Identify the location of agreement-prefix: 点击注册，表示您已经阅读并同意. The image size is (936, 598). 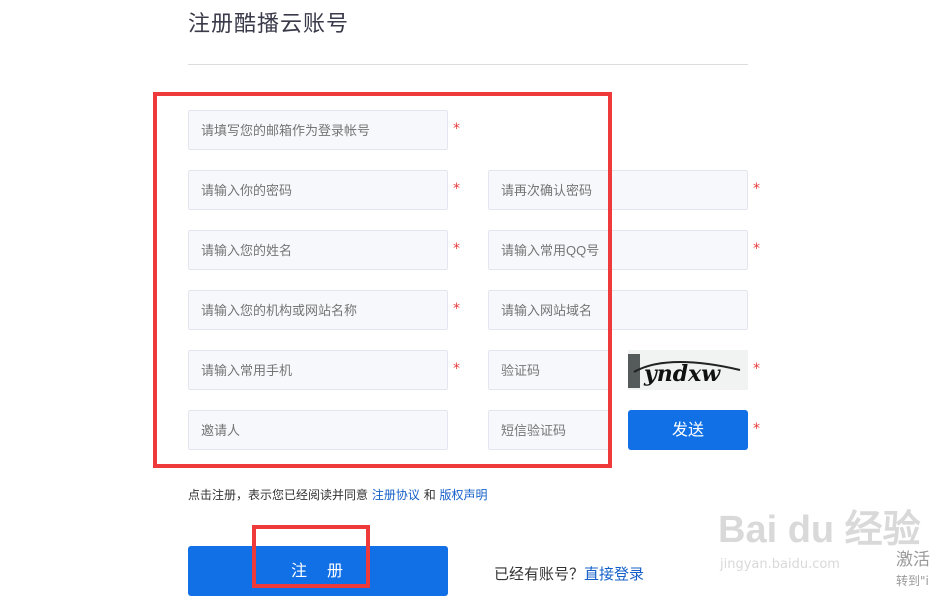
(278, 495).